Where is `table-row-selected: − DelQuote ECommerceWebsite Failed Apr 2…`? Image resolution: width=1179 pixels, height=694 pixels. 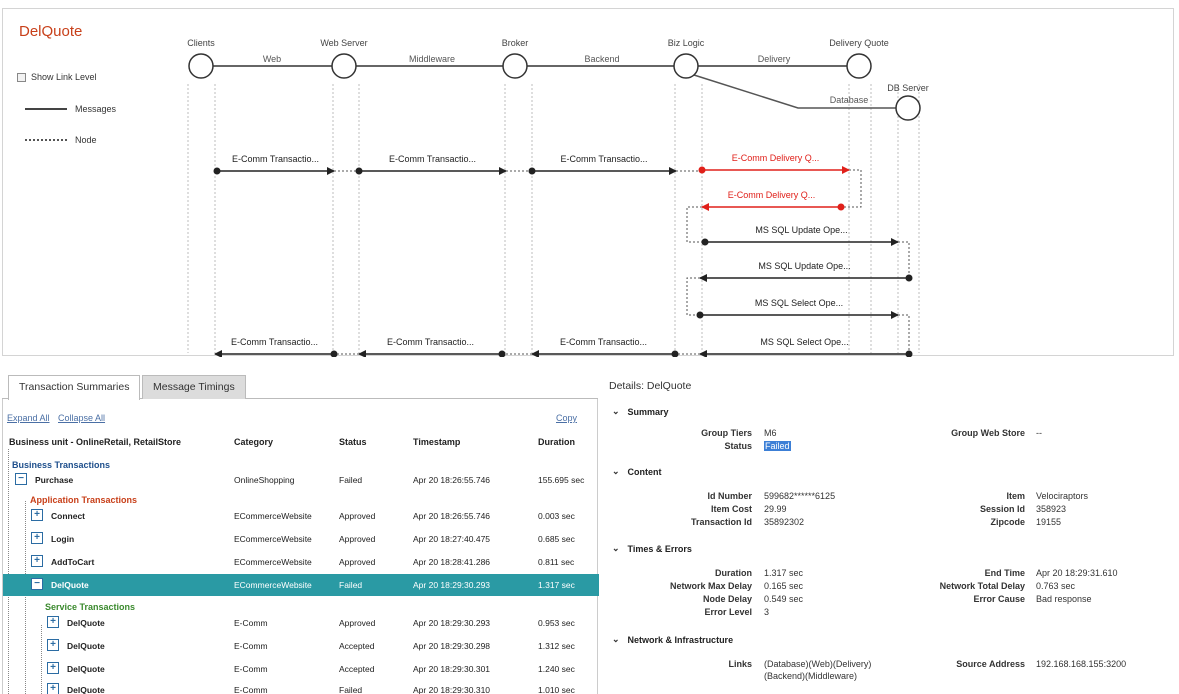
table-row-selected: − DelQuote ECommerceWebsite Failed Apr 2… is located at coordinates (301, 585).